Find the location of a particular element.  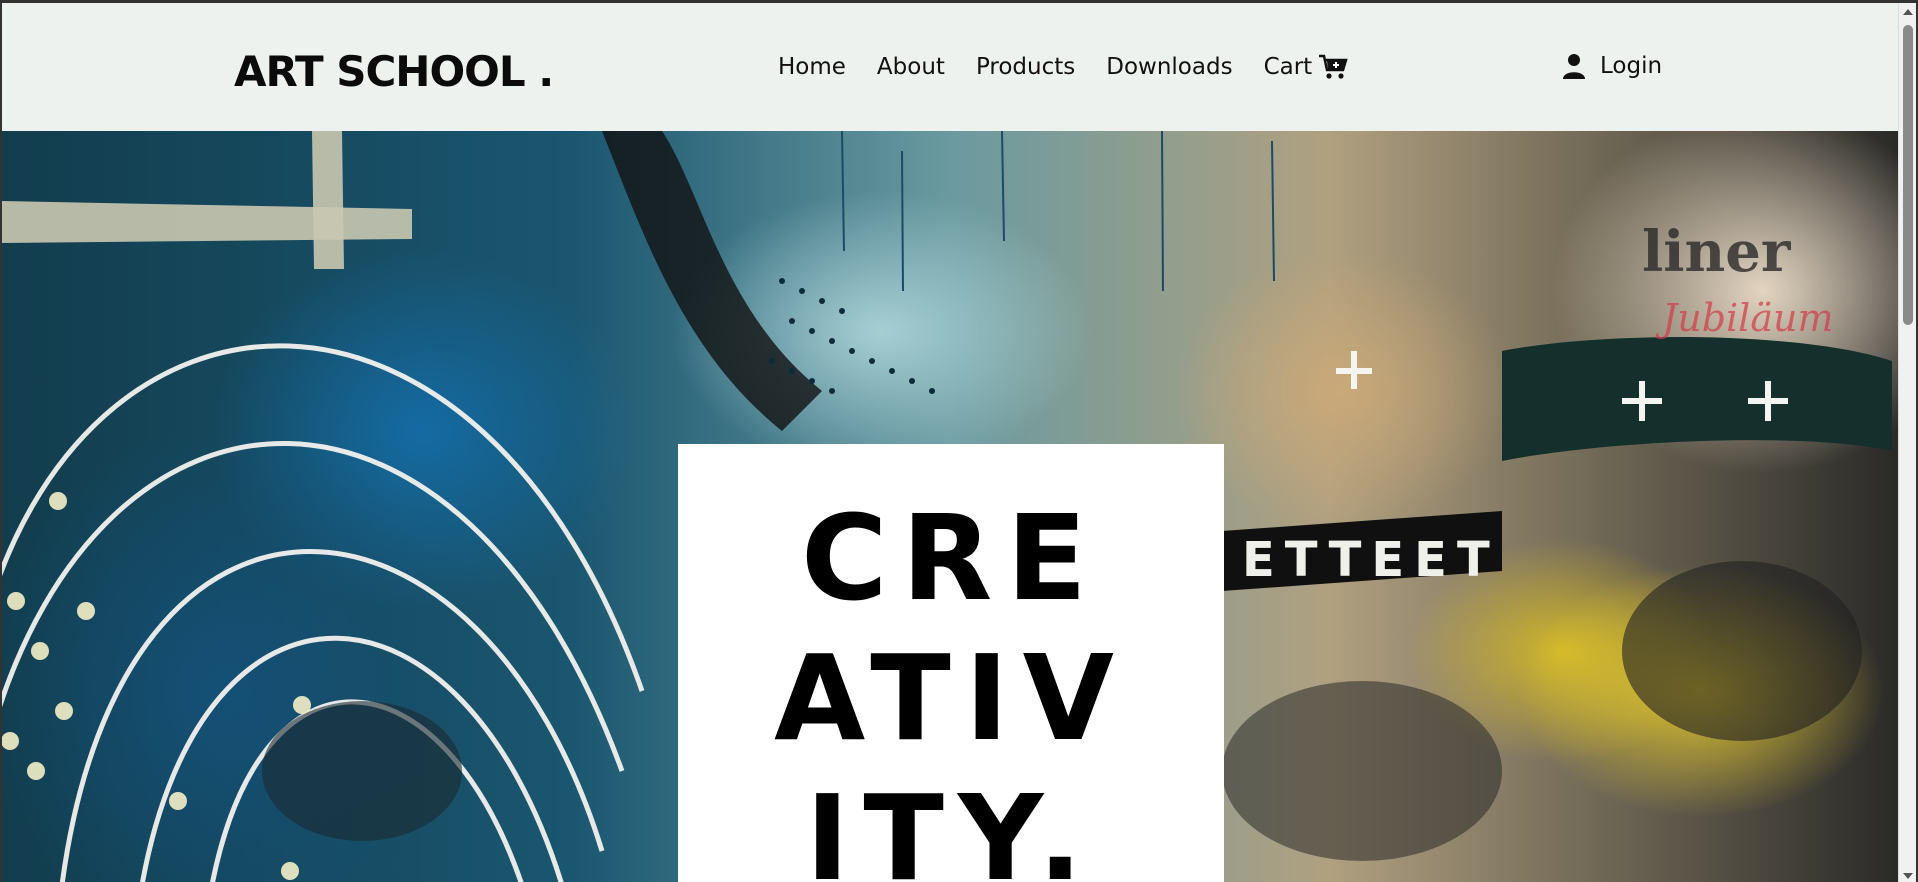

brand-logo: ART SCHOOL . is located at coordinates (394, 71).